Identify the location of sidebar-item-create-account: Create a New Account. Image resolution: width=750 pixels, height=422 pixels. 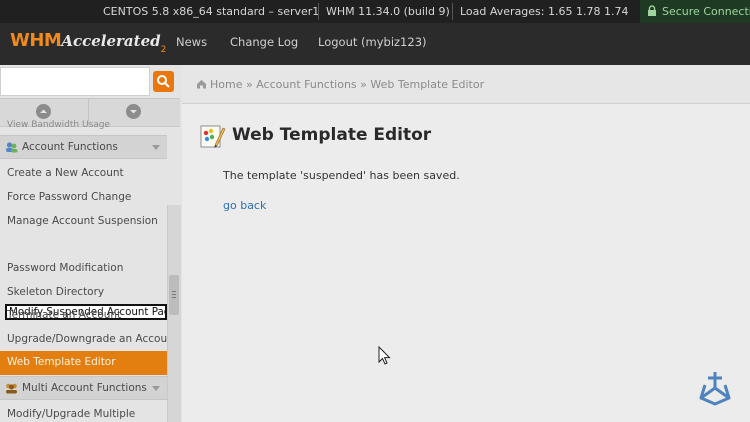
(65, 173).